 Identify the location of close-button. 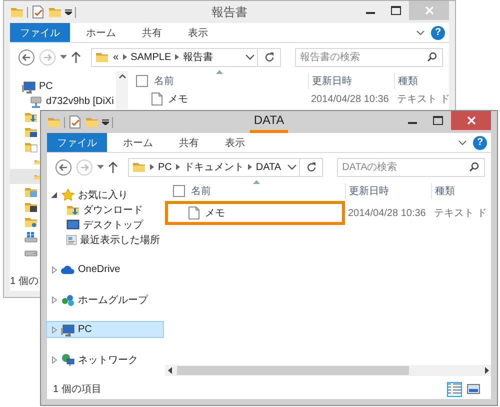
(471, 120).